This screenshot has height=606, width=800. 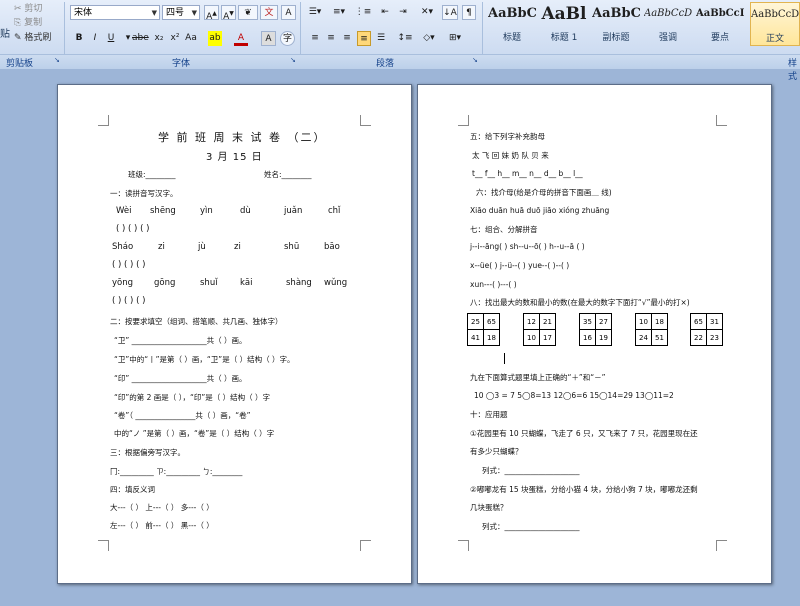 I want to click on style-subtitle: AaBbC 副标题, so click(x=616, y=23).